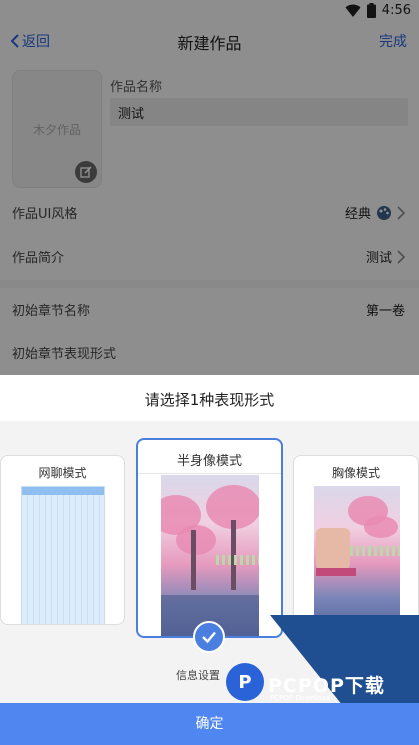 This screenshot has width=419, height=745. I want to click on option-bust-mode: 胸像模式, so click(356, 540).